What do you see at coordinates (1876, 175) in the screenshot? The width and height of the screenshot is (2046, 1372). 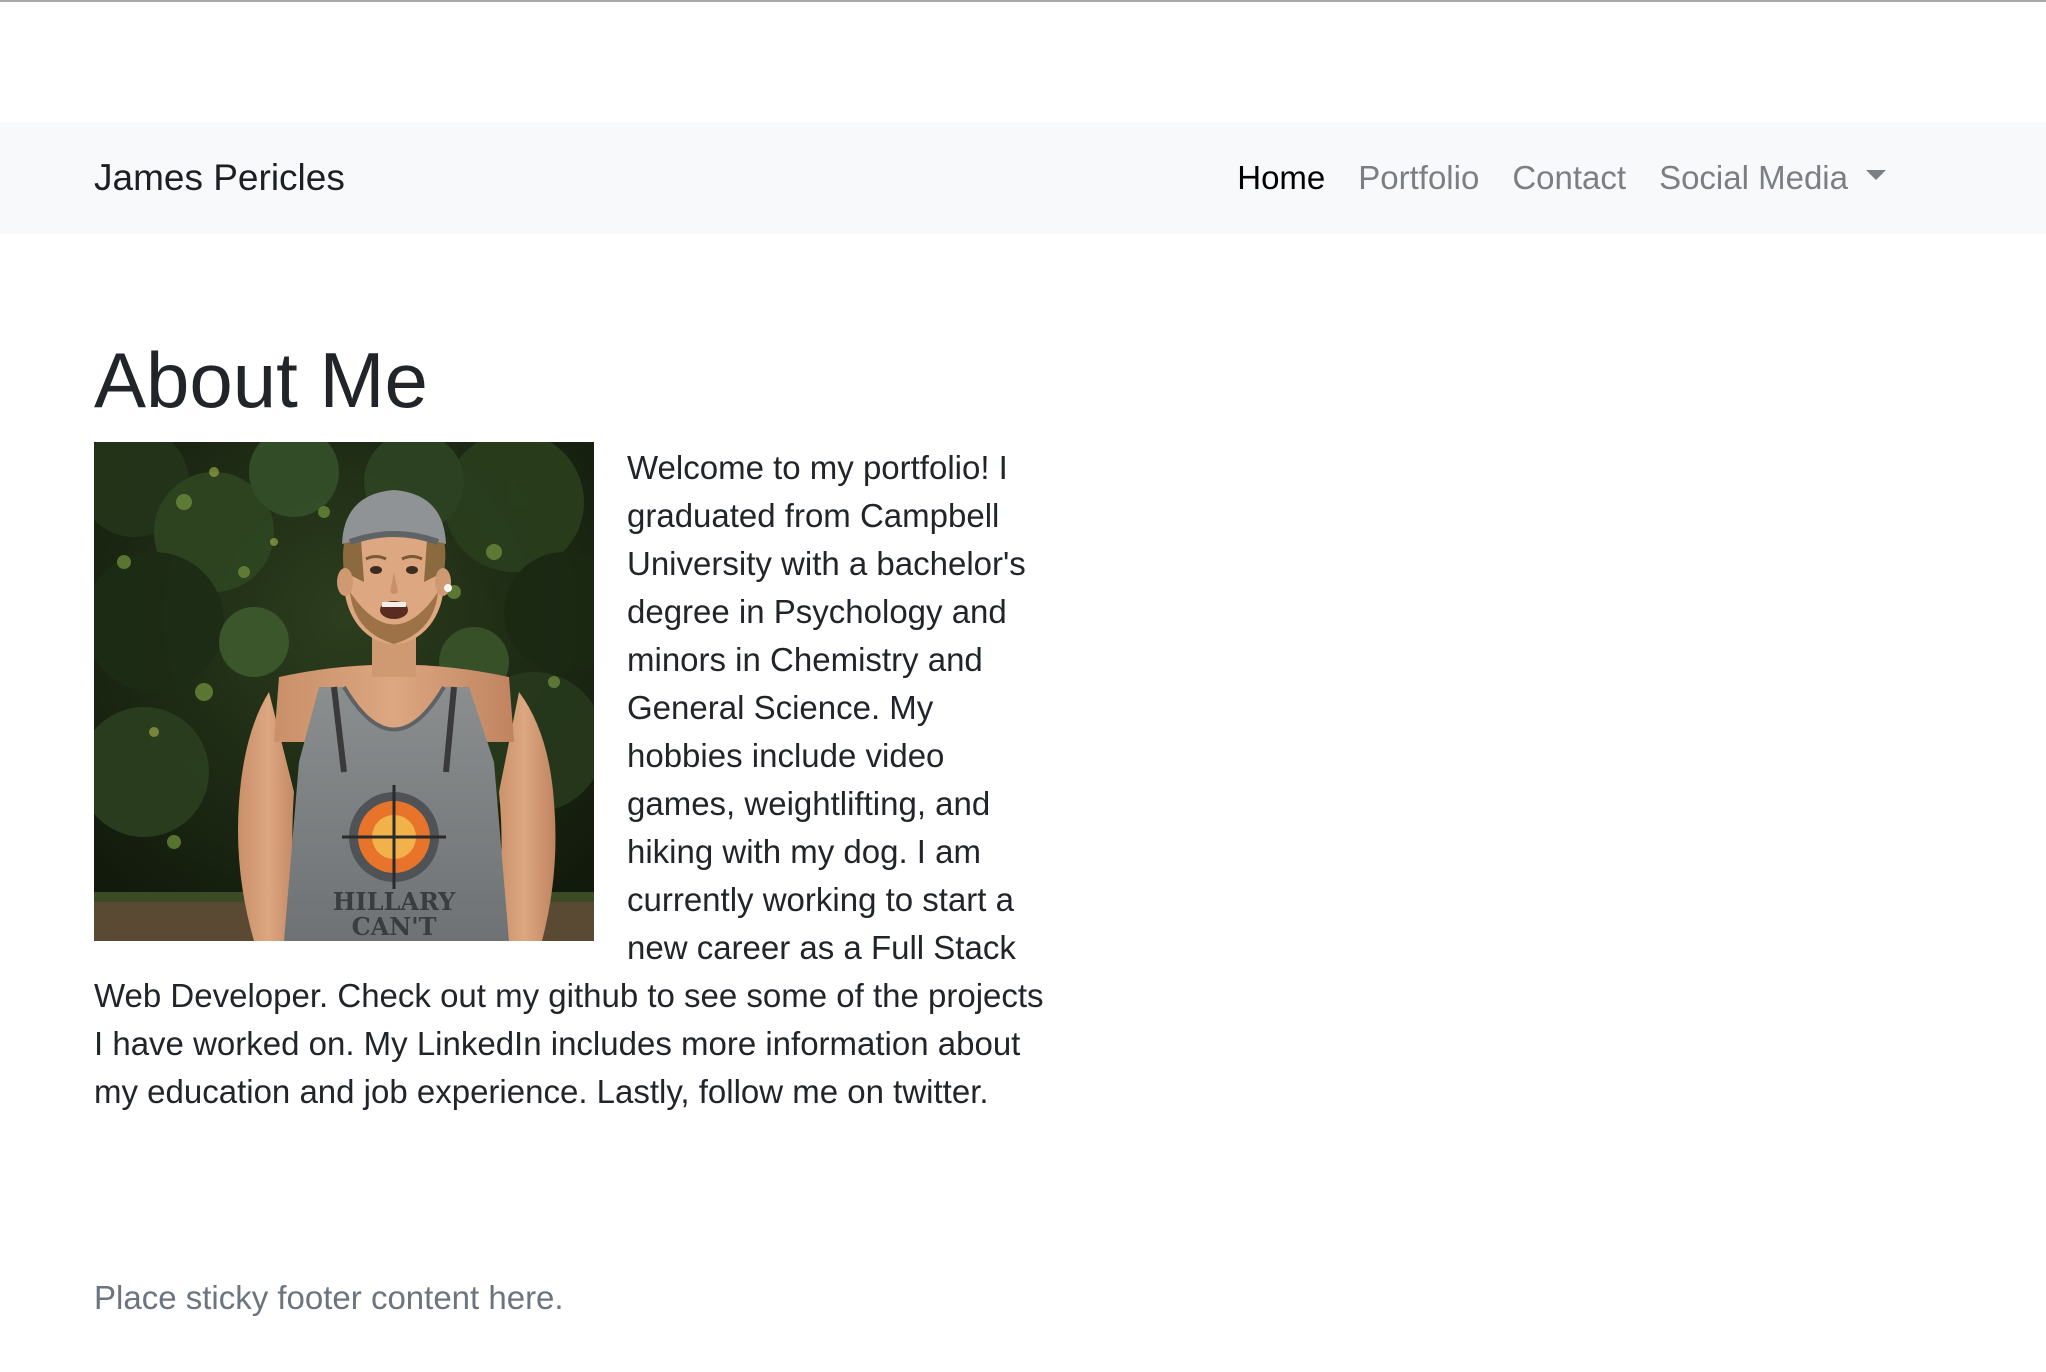 I see `caret-down-icon` at bounding box center [1876, 175].